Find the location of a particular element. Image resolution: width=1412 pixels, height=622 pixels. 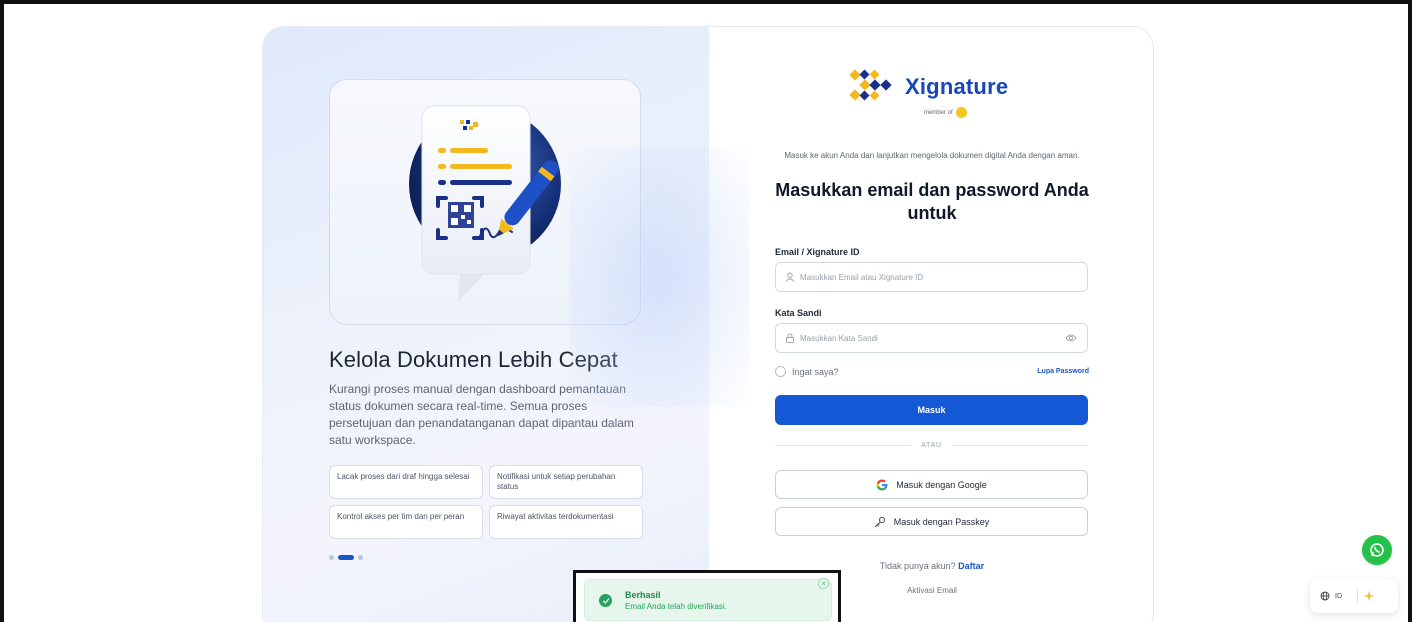

whatsapp-icon is located at coordinates (1377, 550).